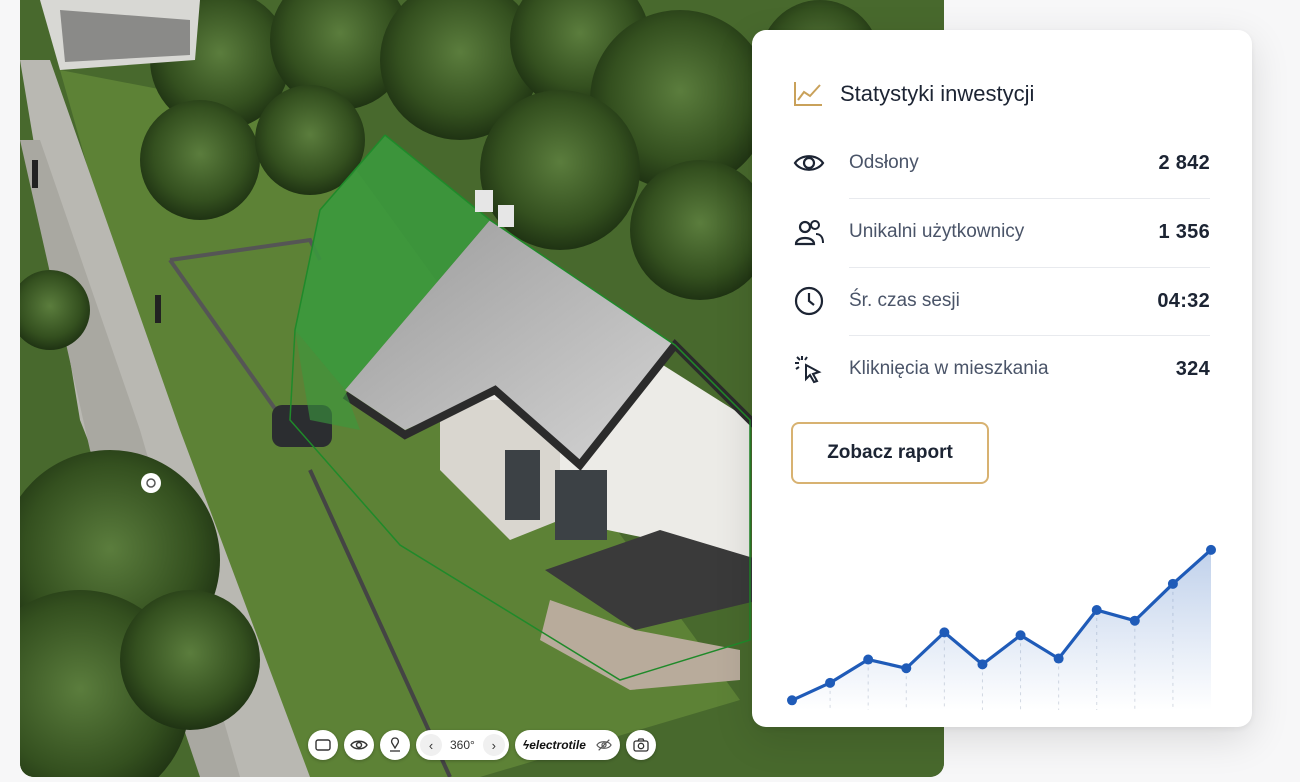  What do you see at coordinates (493, 745) in the screenshot?
I see `rotate-next-button: ›` at bounding box center [493, 745].